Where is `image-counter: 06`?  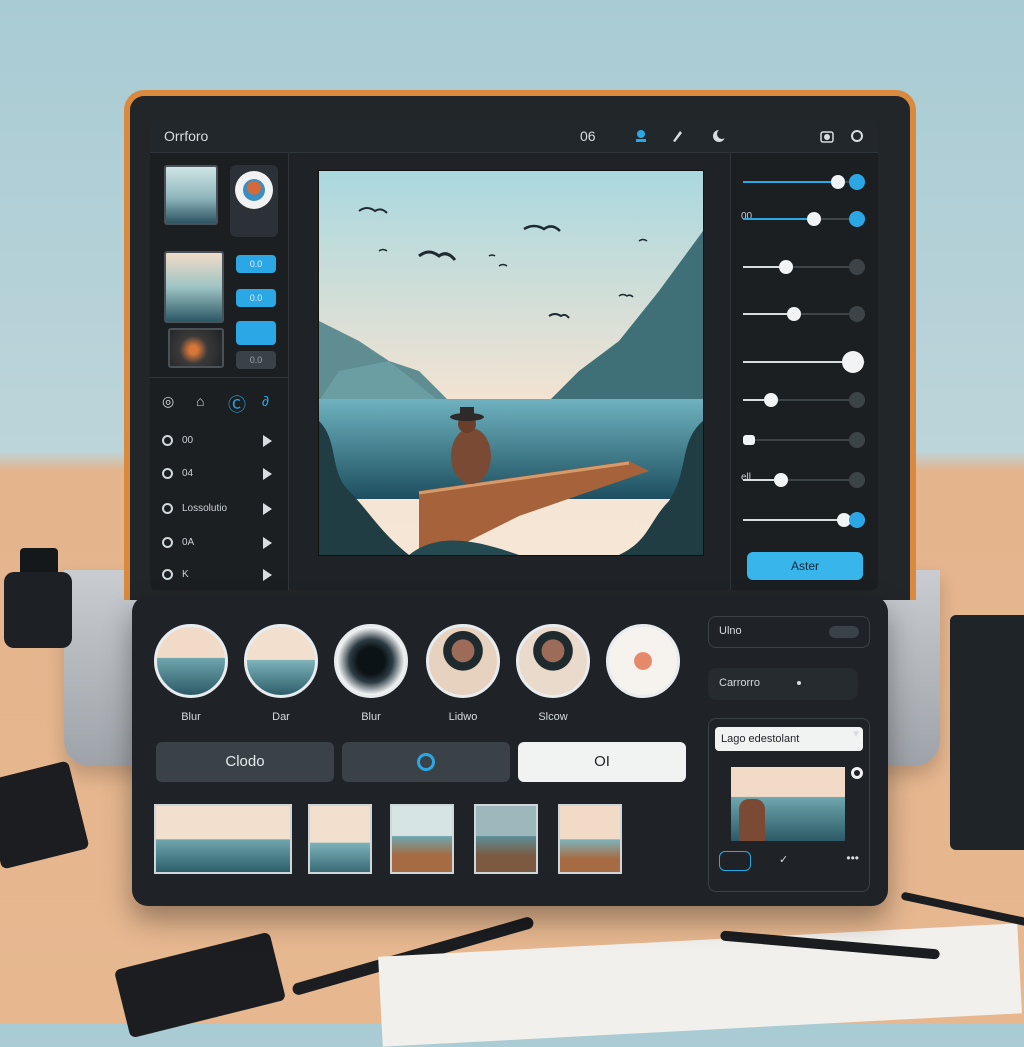
image-counter: 06 is located at coordinates (588, 136).